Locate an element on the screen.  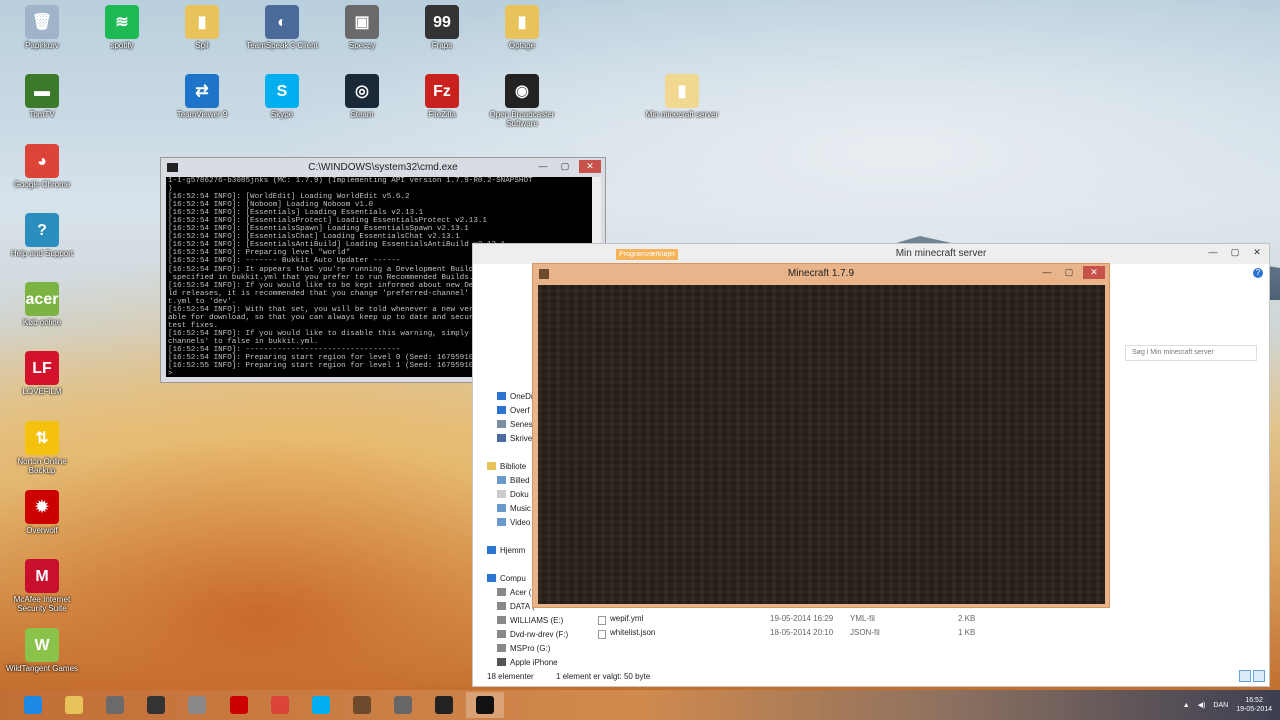
file-size: 1 KB is located at coordinates (967, 632).